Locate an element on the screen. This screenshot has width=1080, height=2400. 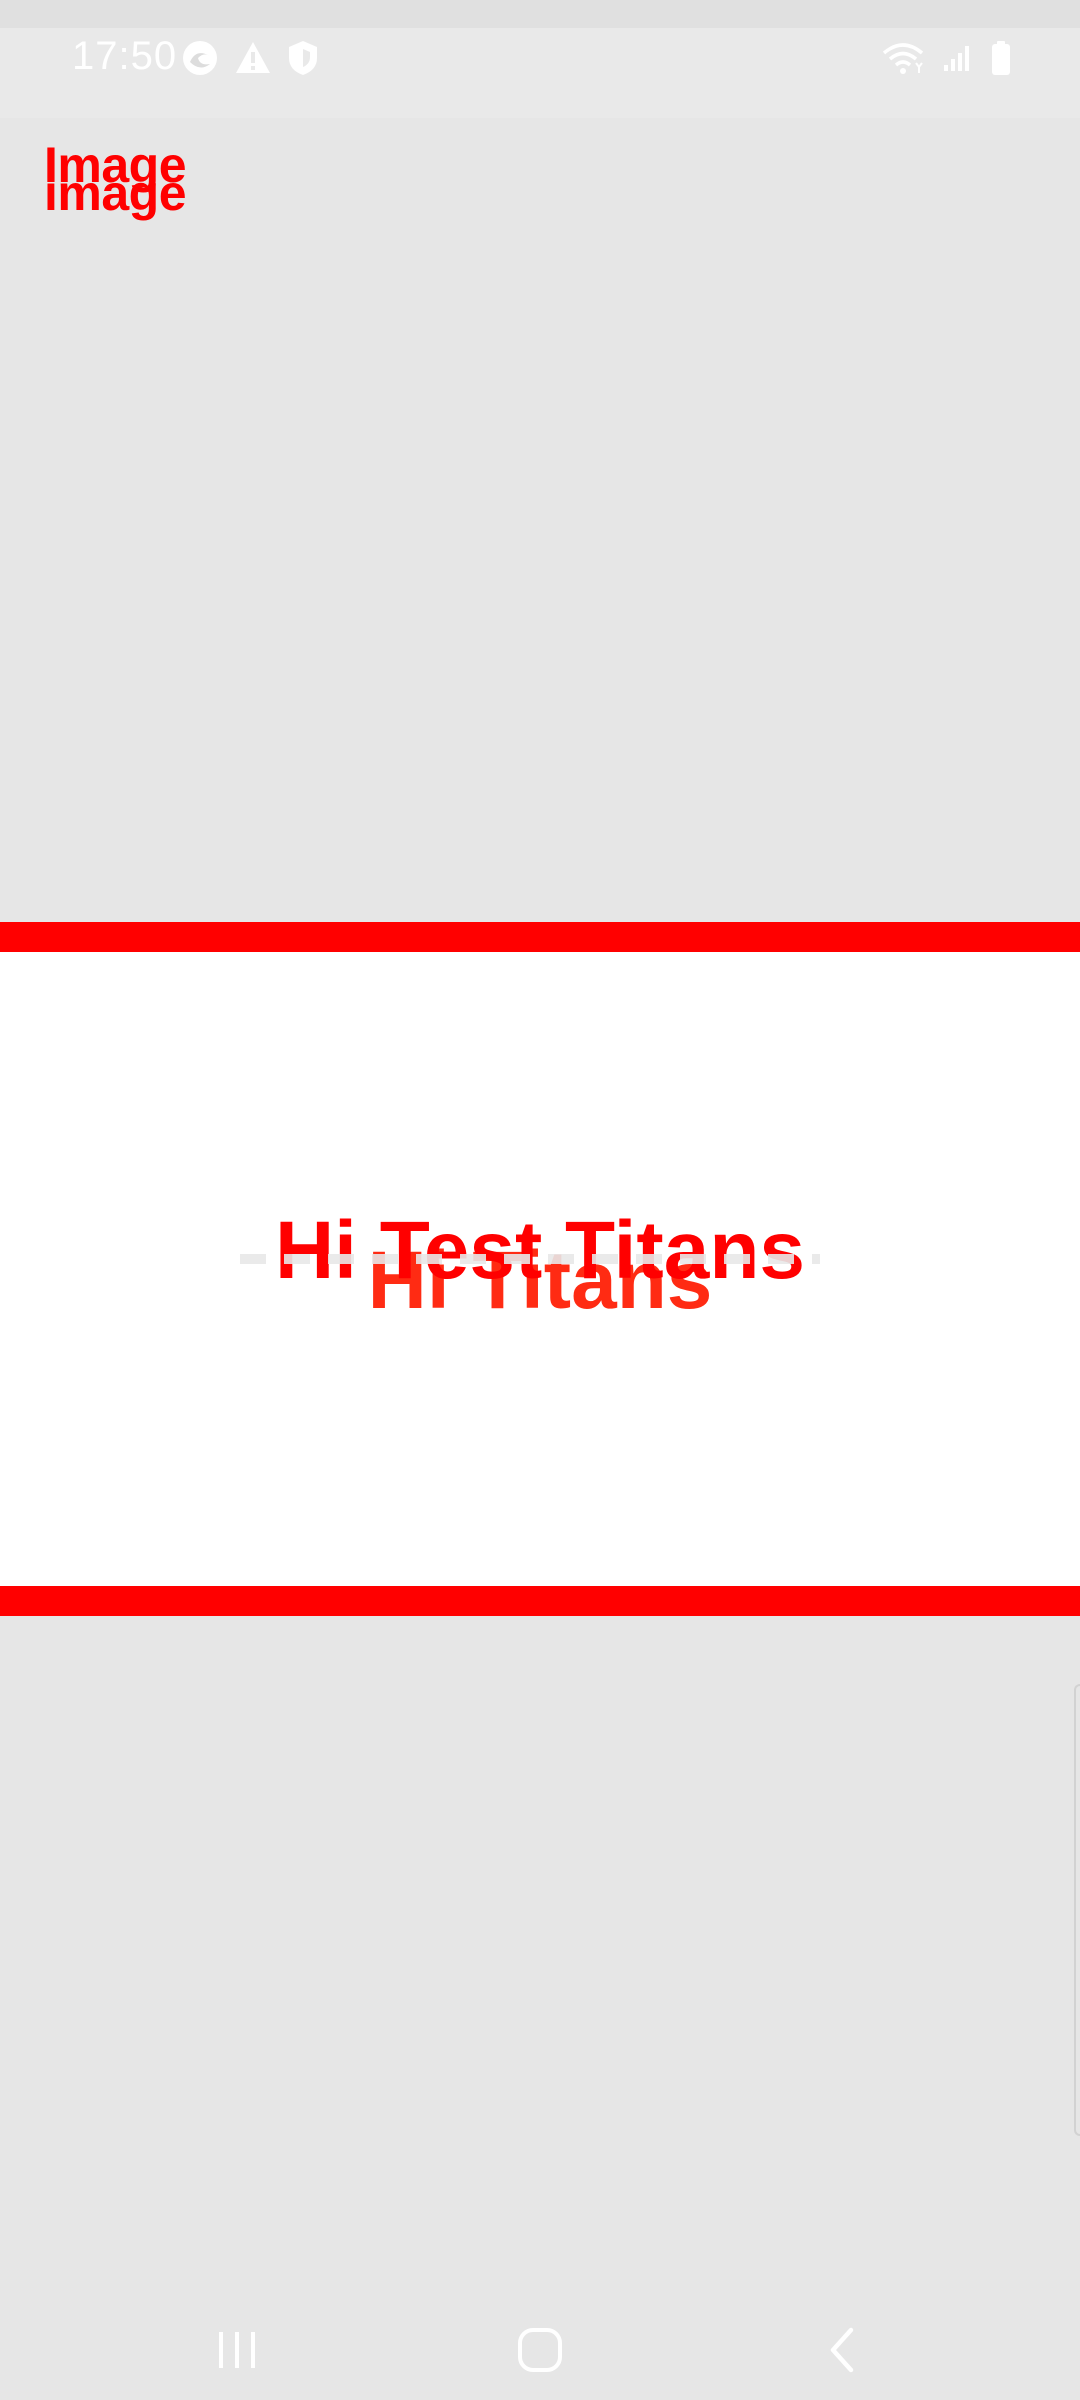
status-icons-left is located at coordinates (250, 58).